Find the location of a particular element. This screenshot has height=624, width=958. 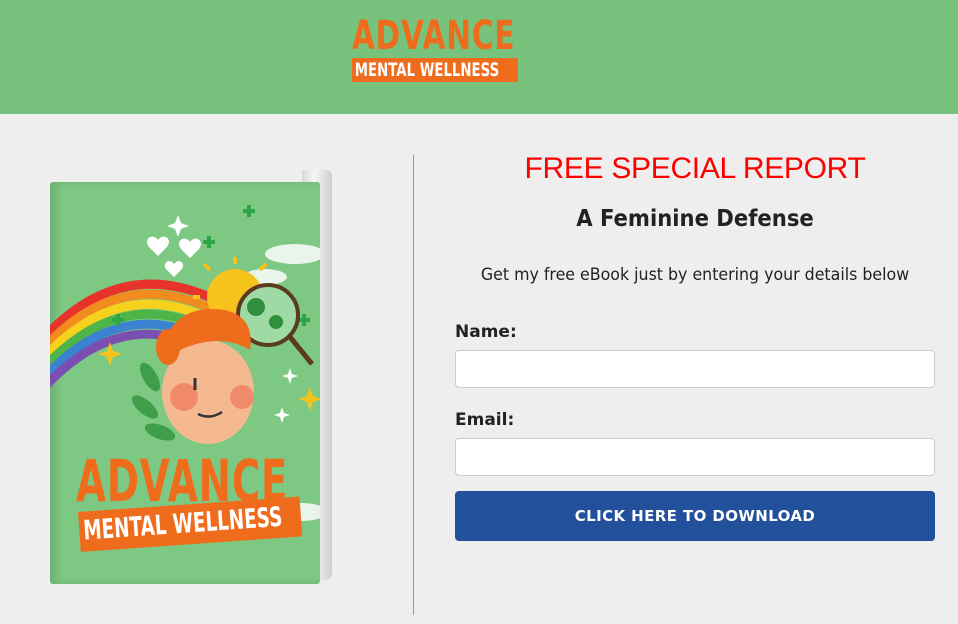

cover-title-main: ADVANCE is located at coordinates (182, 481).